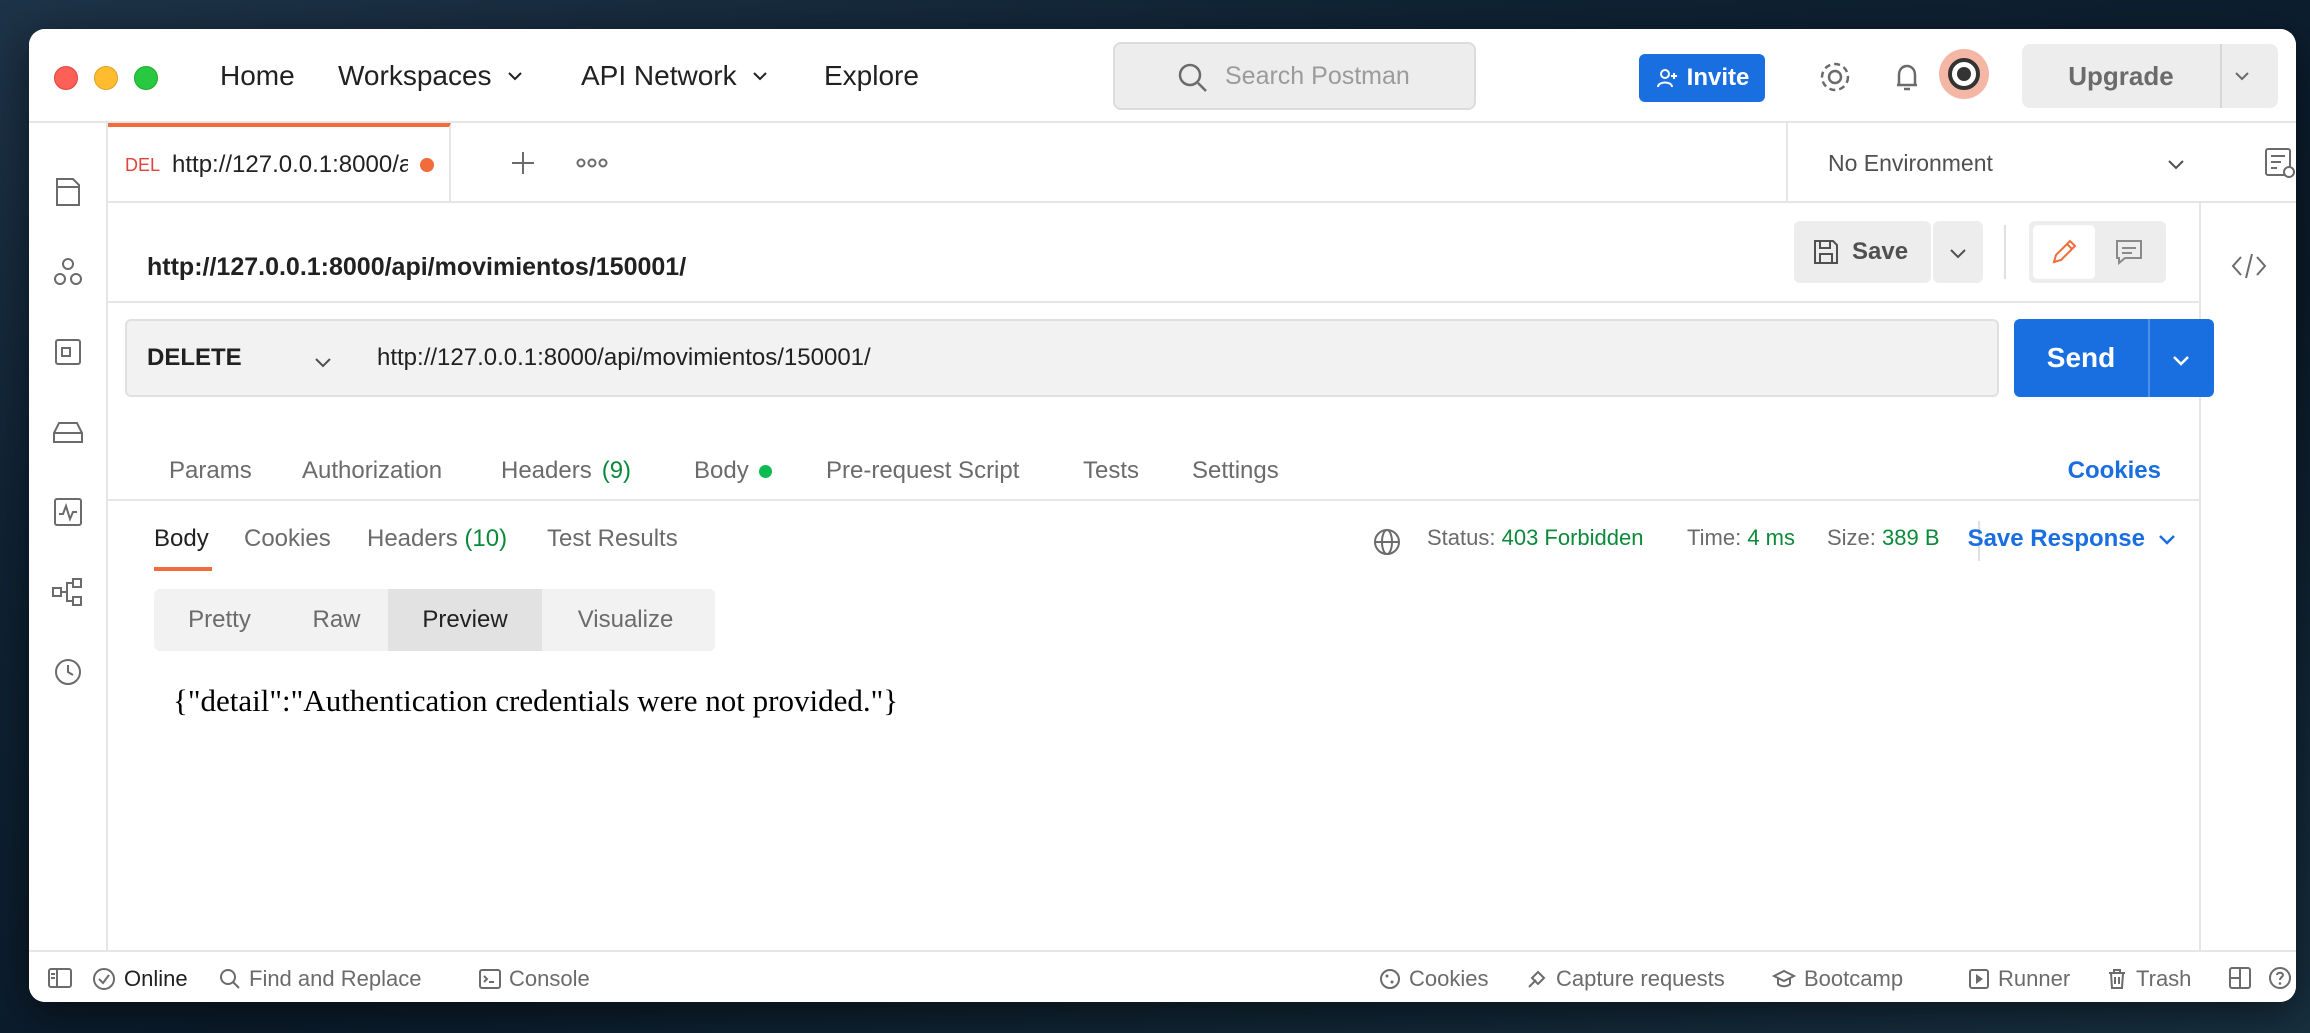  Describe the element at coordinates (523, 163) in the screenshot. I see `plus-icon` at that location.